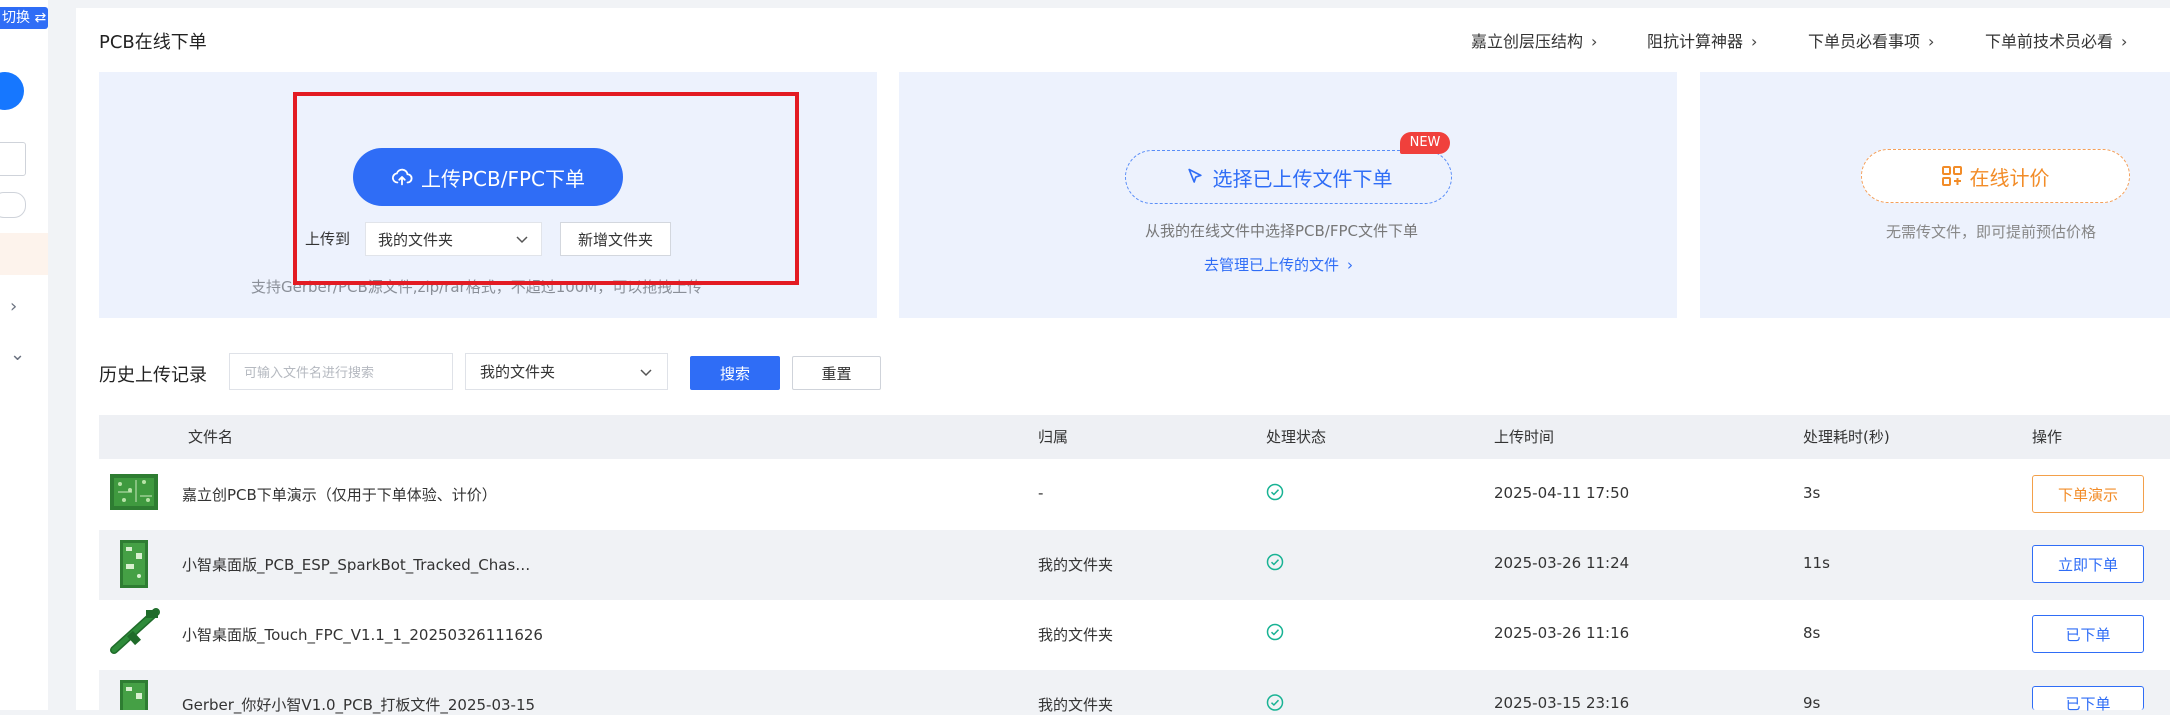 This screenshot has height=715, width=2170. Describe the element at coordinates (1562, 563) in the screenshot. I see `upload-time: 2025-03-26 11:24` at that location.